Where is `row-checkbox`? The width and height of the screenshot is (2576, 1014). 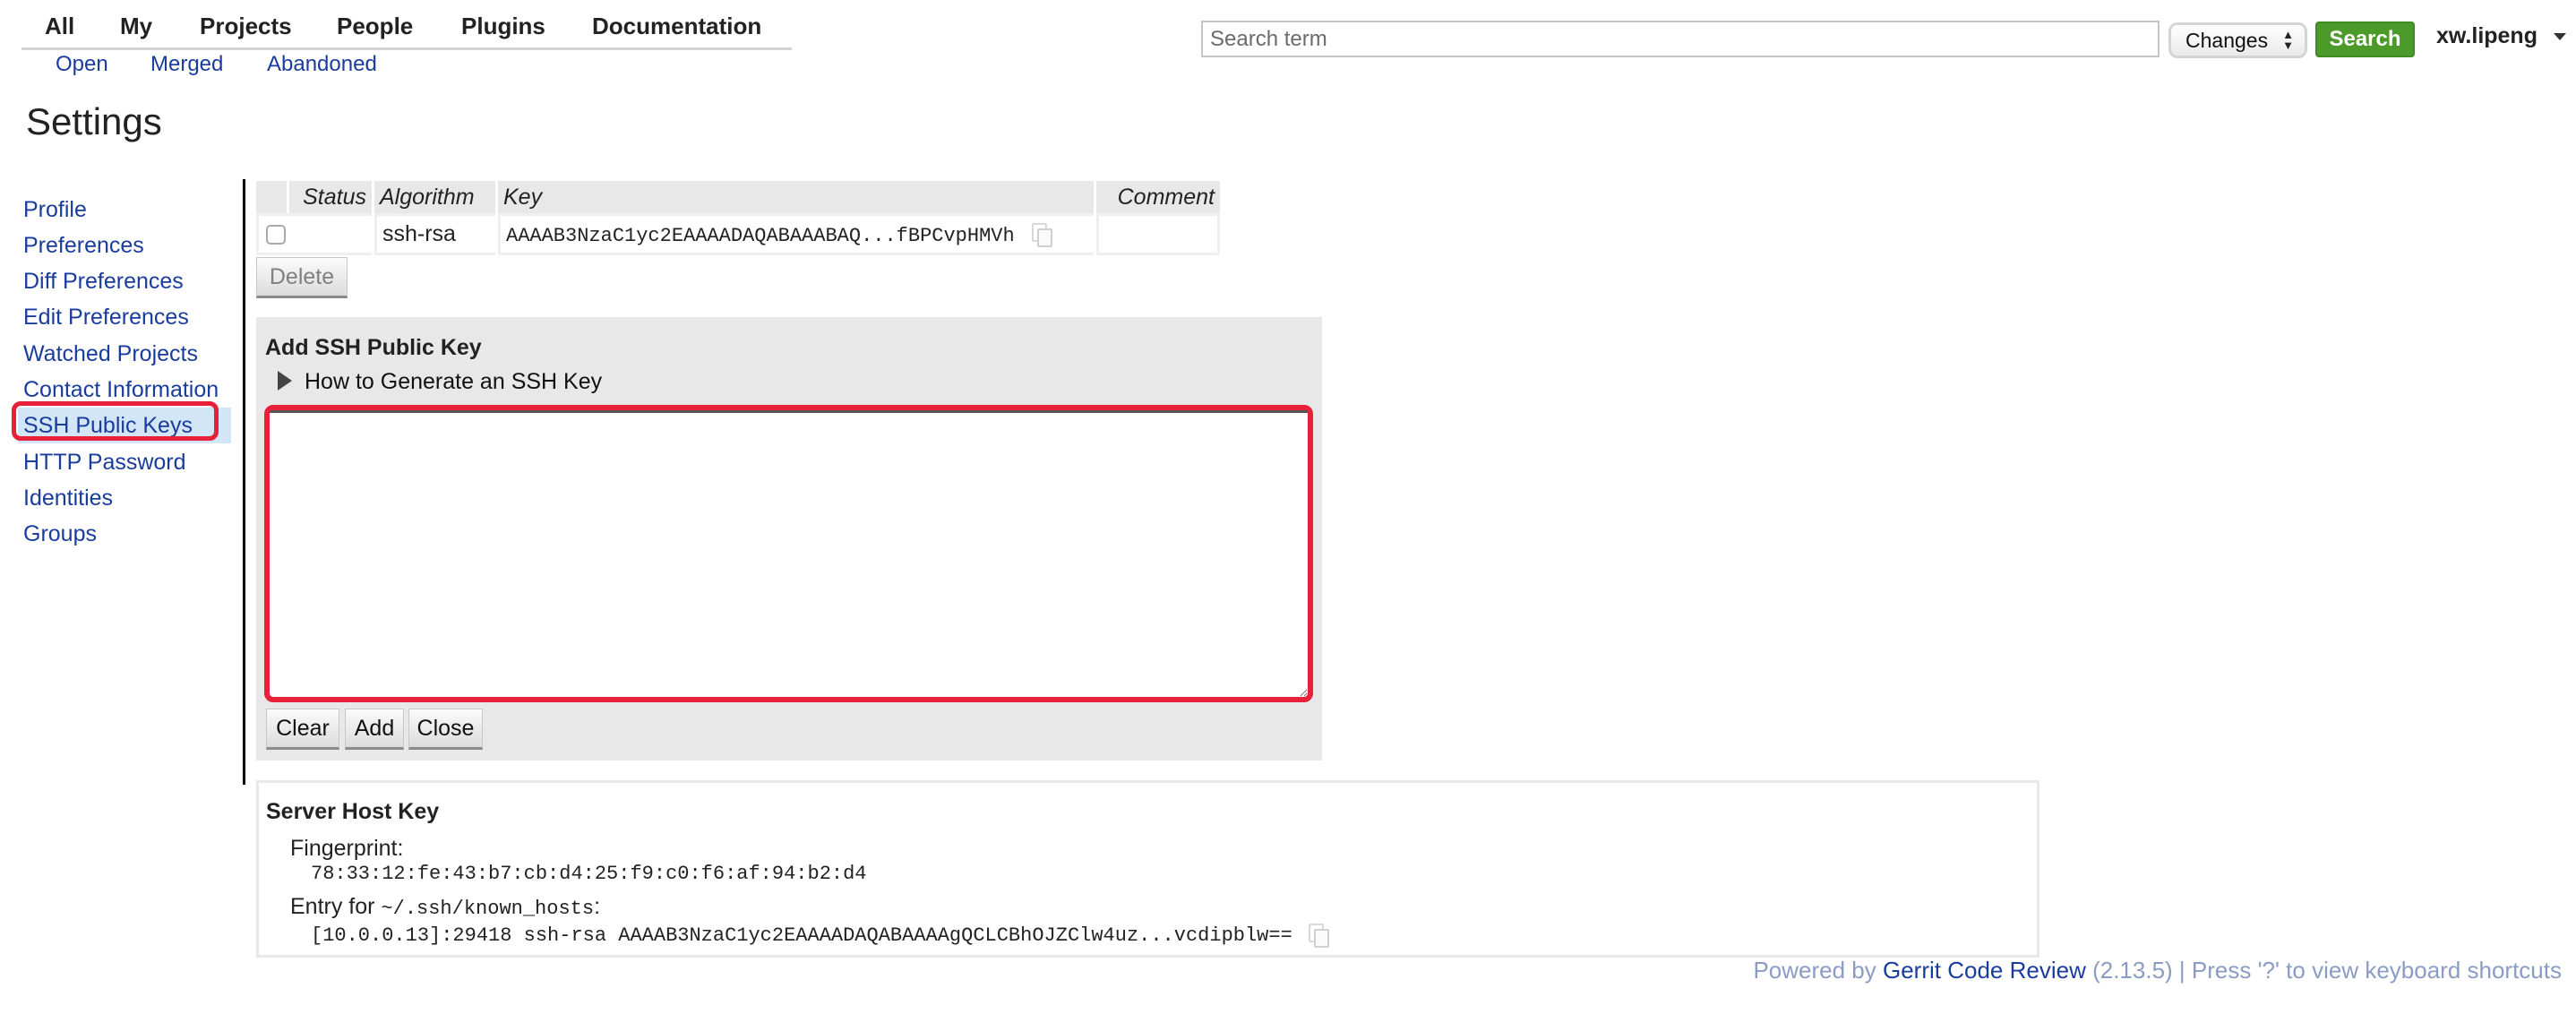 row-checkbox is located at coordinates (276, 235).